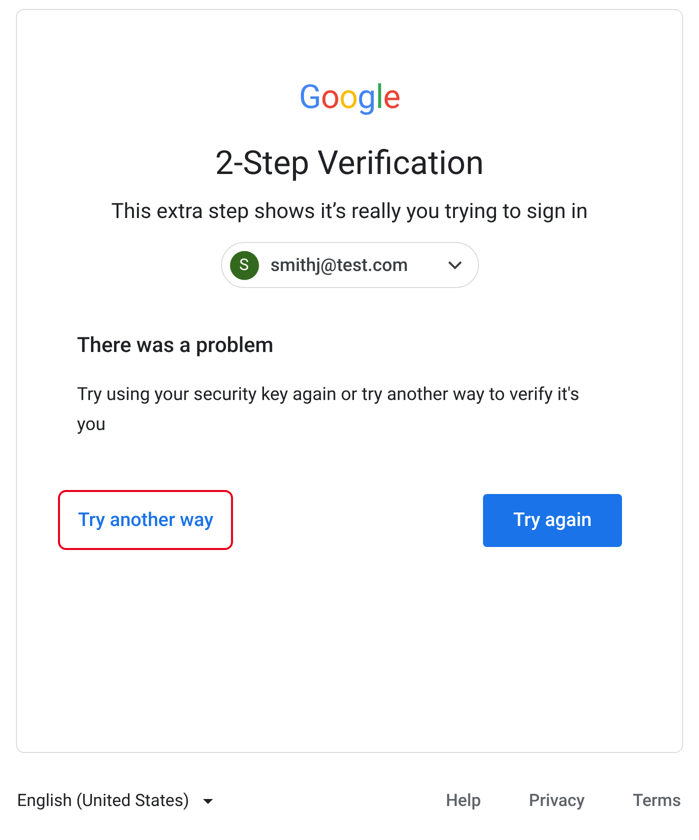 This screenshot has width=699, height=840. I want to click on error-heading: There was a problem, so click(175, 346).